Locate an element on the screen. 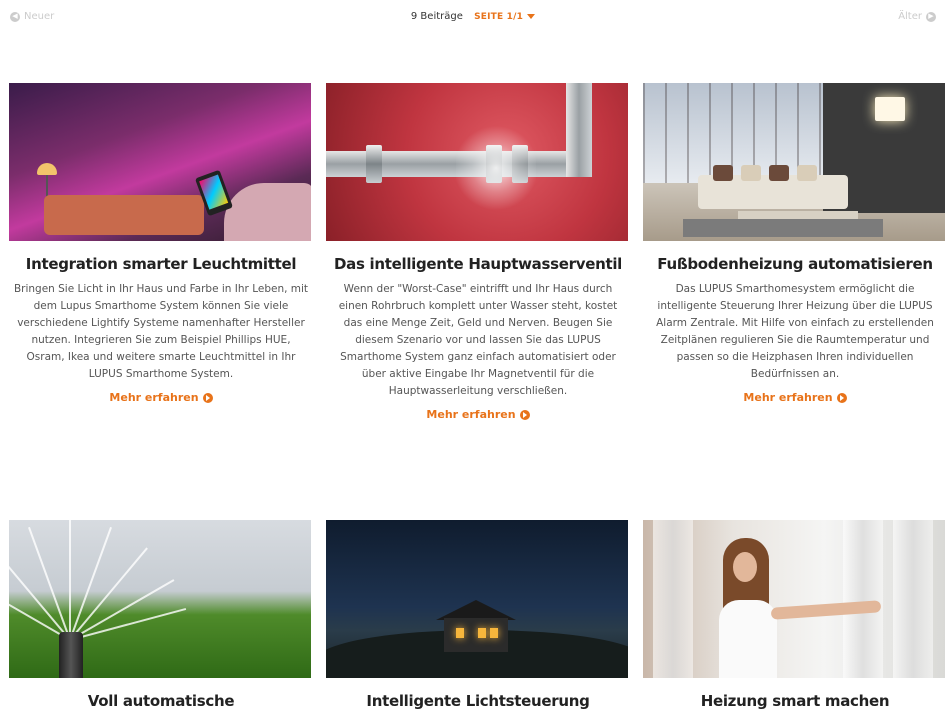 The width and height of the screenshot is (946, 710). pagination-bar: ◀ Neuer 9 Beiträge SEITE 1/1 Älter ▶ is located at coordinates (473, 18).